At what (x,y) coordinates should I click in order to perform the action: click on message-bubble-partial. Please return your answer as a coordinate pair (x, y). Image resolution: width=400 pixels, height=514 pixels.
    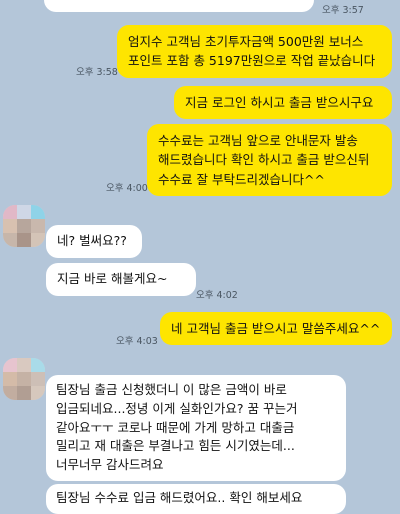
    Looking at the image, I should click on (179, 6).